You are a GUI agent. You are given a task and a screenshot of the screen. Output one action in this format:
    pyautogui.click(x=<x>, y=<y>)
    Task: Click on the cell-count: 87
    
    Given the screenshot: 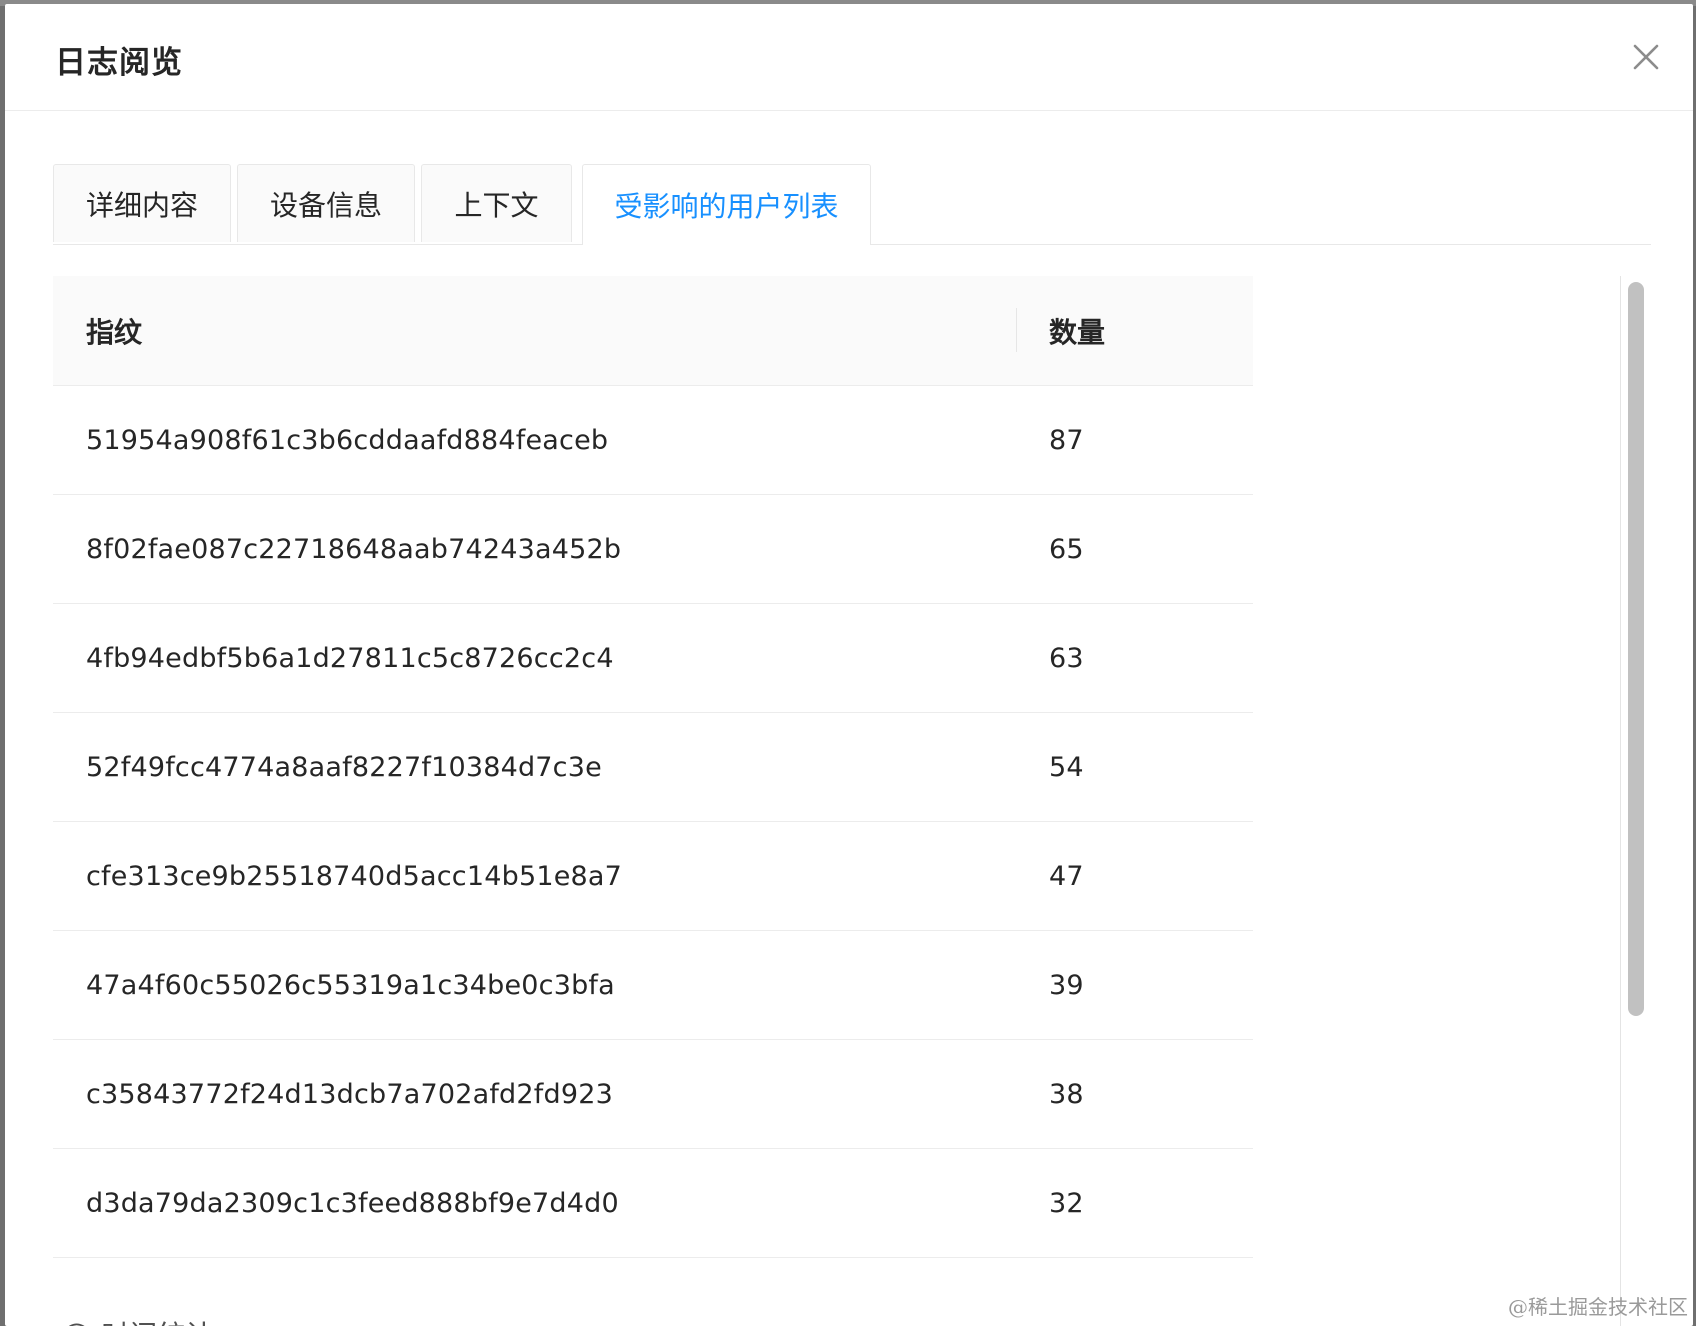 What is the action you would take?
    pyautogui.click(x=1066, y=440)
    